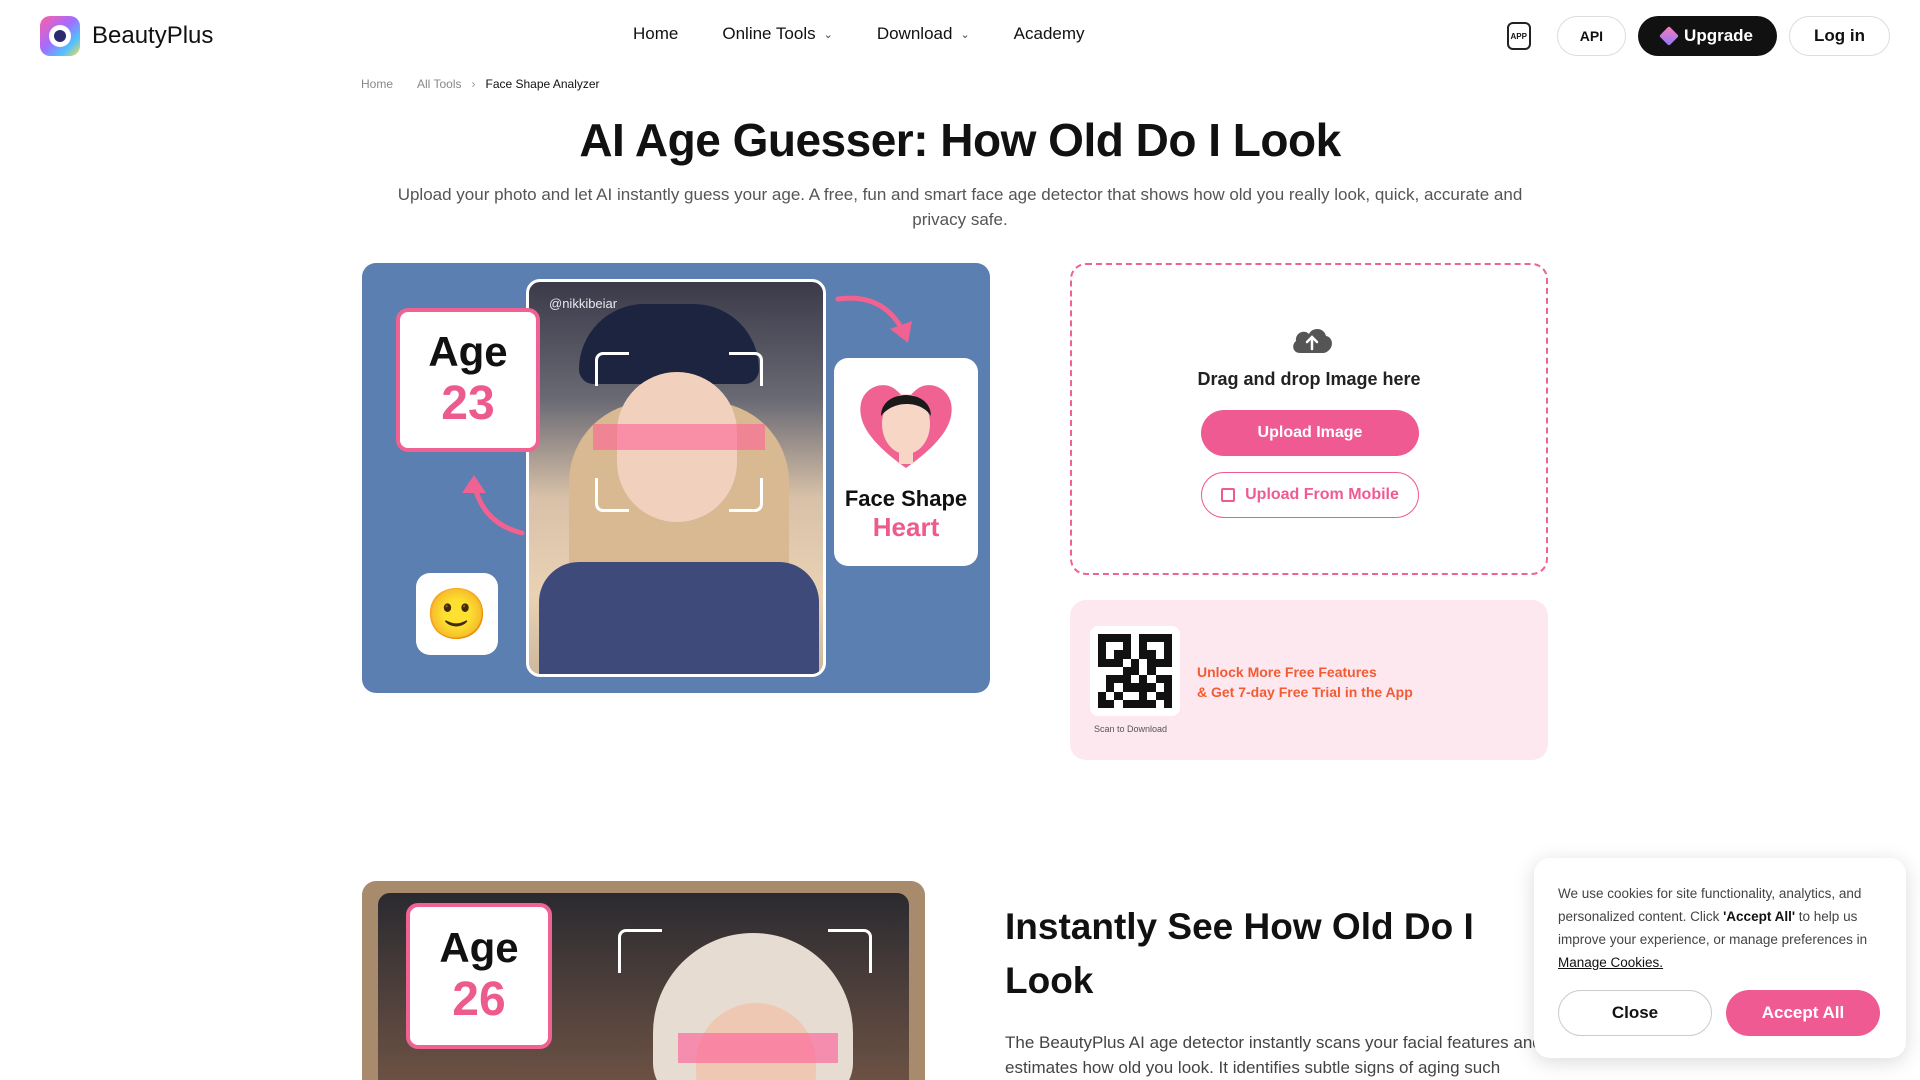 The image size is (1920, 1080). Describe the element at coordinates (746, 369) in the screenshot. I see `focus-bracket-tr` at that location.